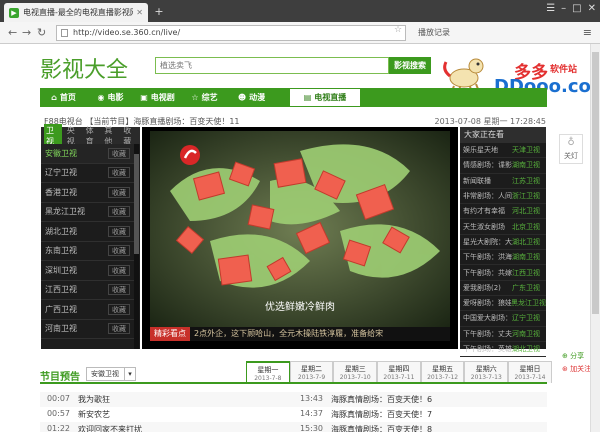 The width and height of the screenshot is (600, 432). I want to click on nav-item-5: ▤ 电视直播, so click(325, 97).